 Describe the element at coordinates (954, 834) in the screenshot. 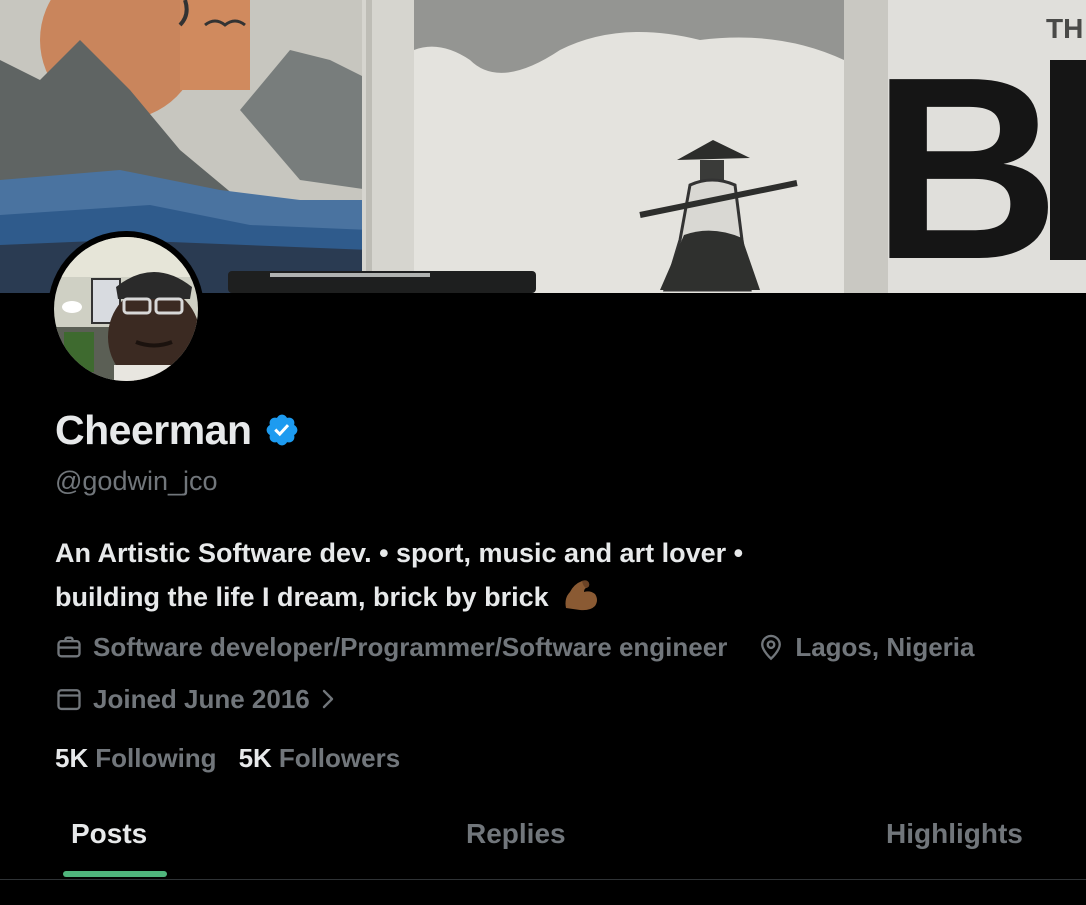

I see `tab-highlights: Highlights` at that location.